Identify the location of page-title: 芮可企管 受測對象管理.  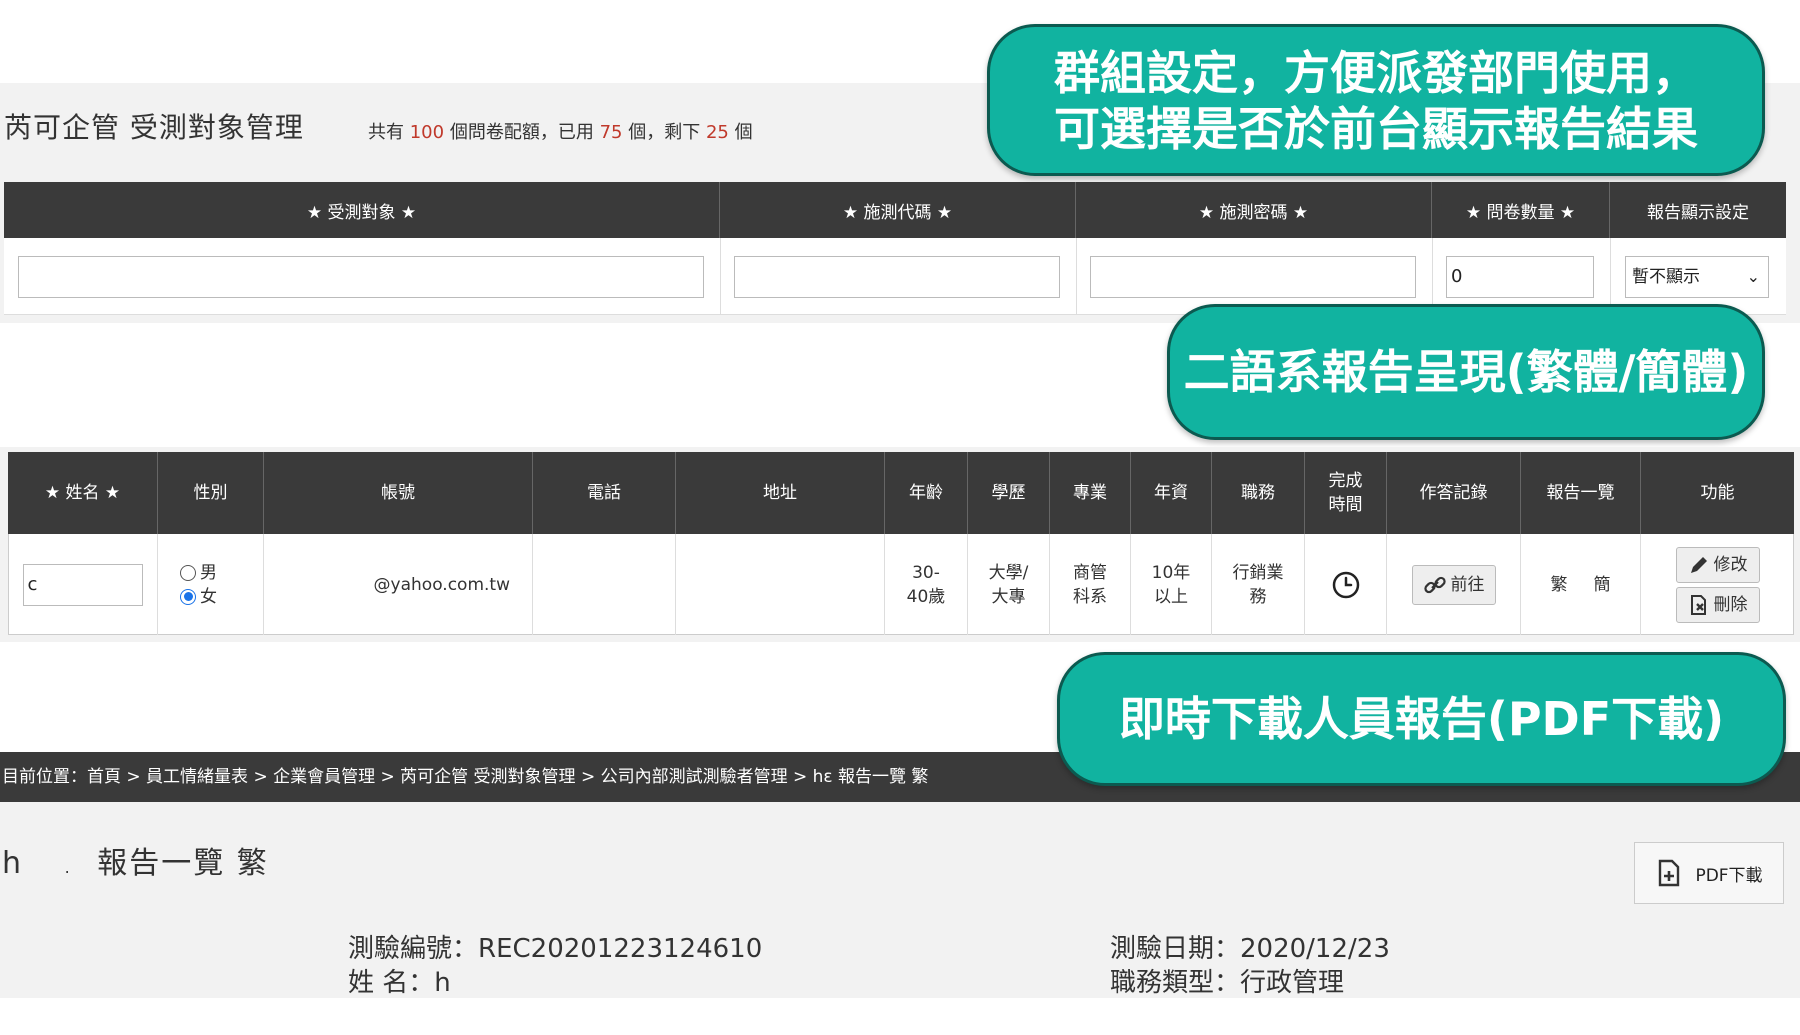
(154, 127).